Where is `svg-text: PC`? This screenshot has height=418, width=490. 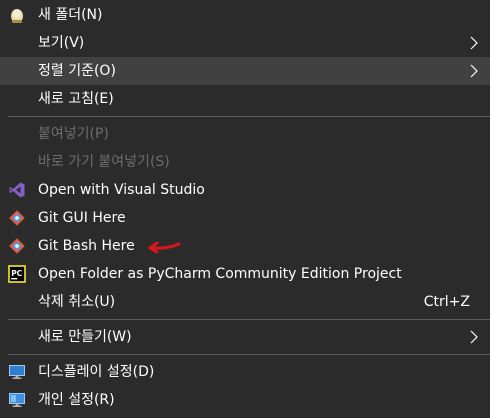 svg-text: PC is located at coordinates (16, 273).